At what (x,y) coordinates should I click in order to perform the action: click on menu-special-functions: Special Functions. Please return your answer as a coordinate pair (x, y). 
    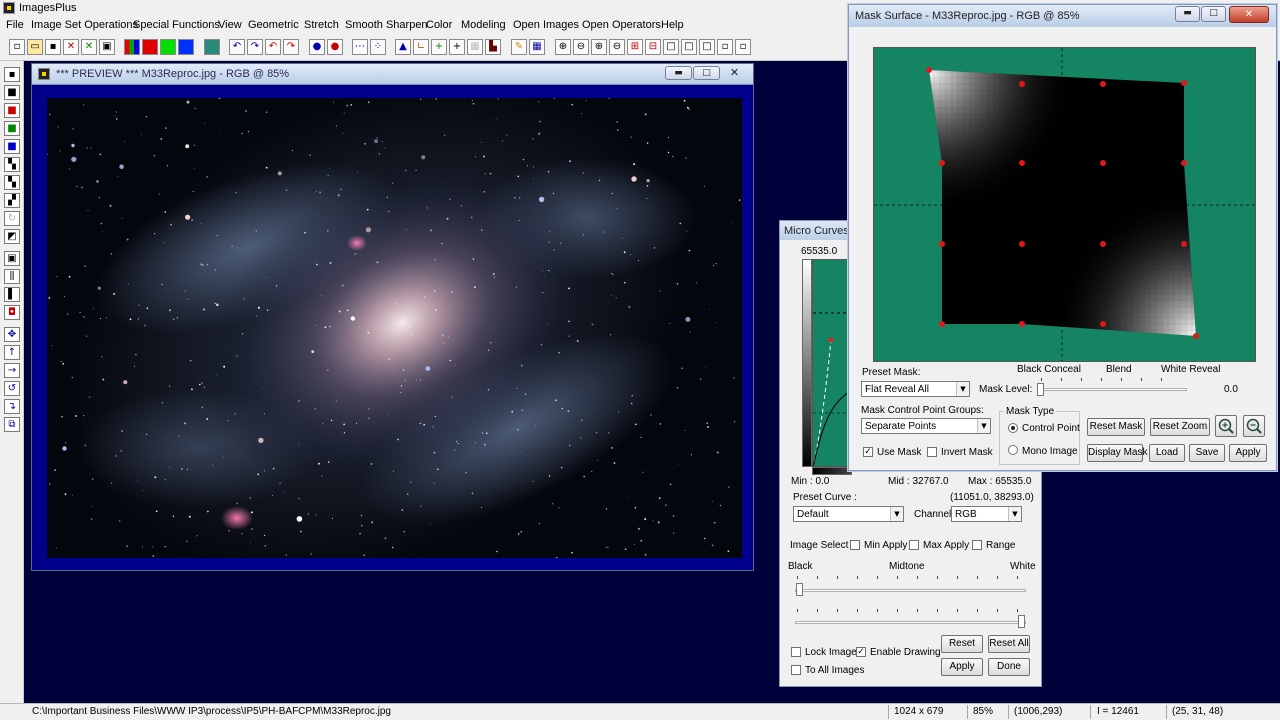
    Looking at the image, I should click on (176, 25).